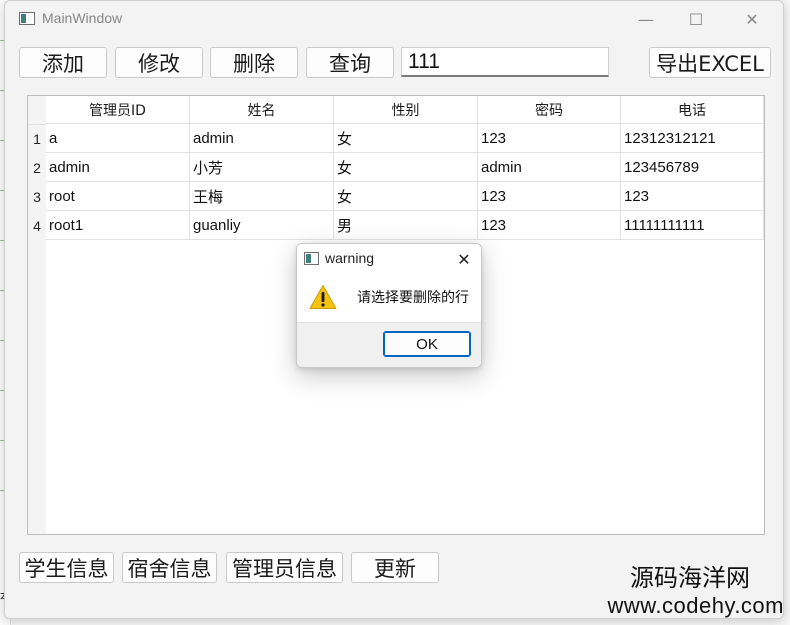 The width and height of the screenshot is (790, 625). I want to click on table-cell: 123456789, so click(692, 167).